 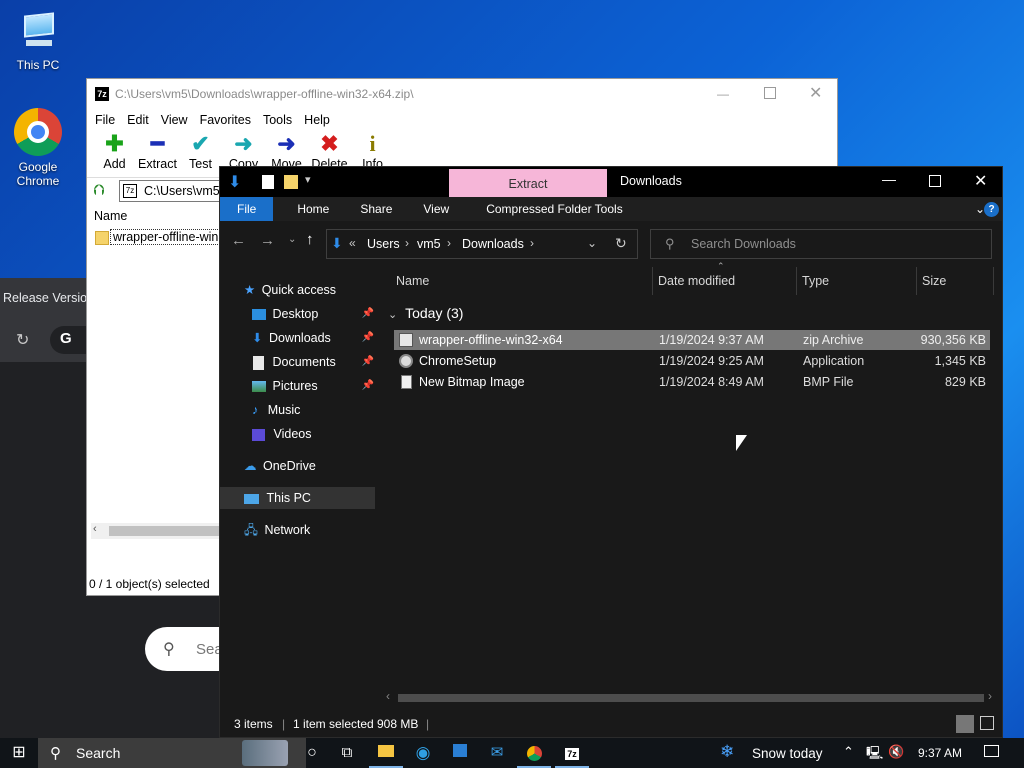 What do you see at coordinates (497, 753) in the screenshot?
I see `mail-icon: ✉` at bounding box center [497, 753].